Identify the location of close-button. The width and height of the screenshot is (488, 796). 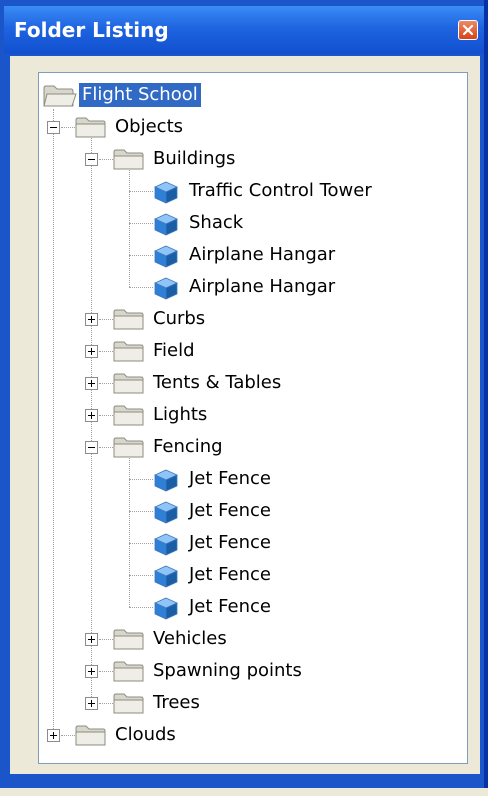
(468, 30).